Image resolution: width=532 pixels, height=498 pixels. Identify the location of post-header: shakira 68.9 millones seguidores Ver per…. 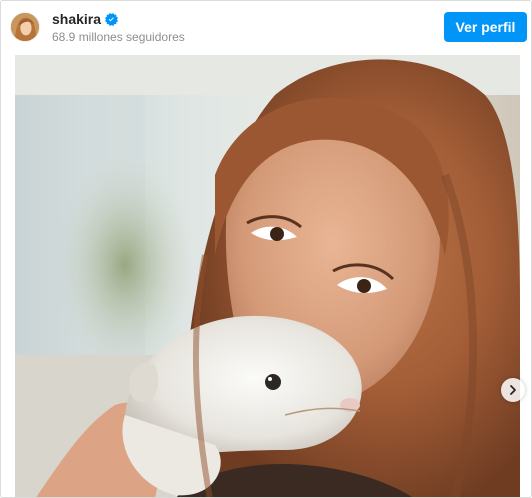
(266, 28).